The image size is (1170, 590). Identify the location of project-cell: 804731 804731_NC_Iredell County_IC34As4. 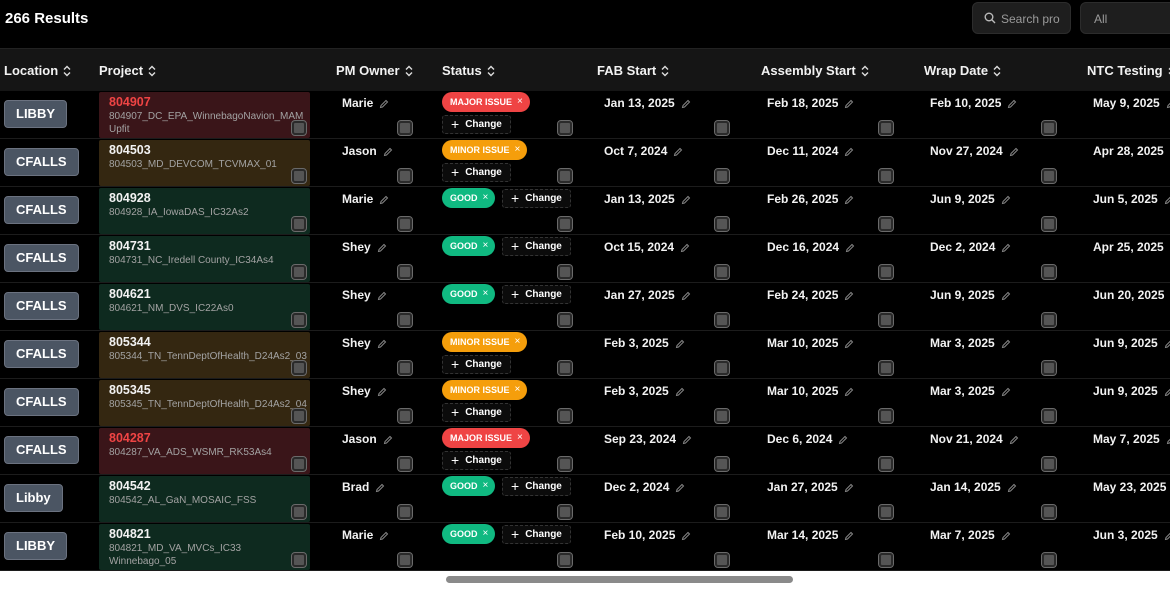
(204, 259).